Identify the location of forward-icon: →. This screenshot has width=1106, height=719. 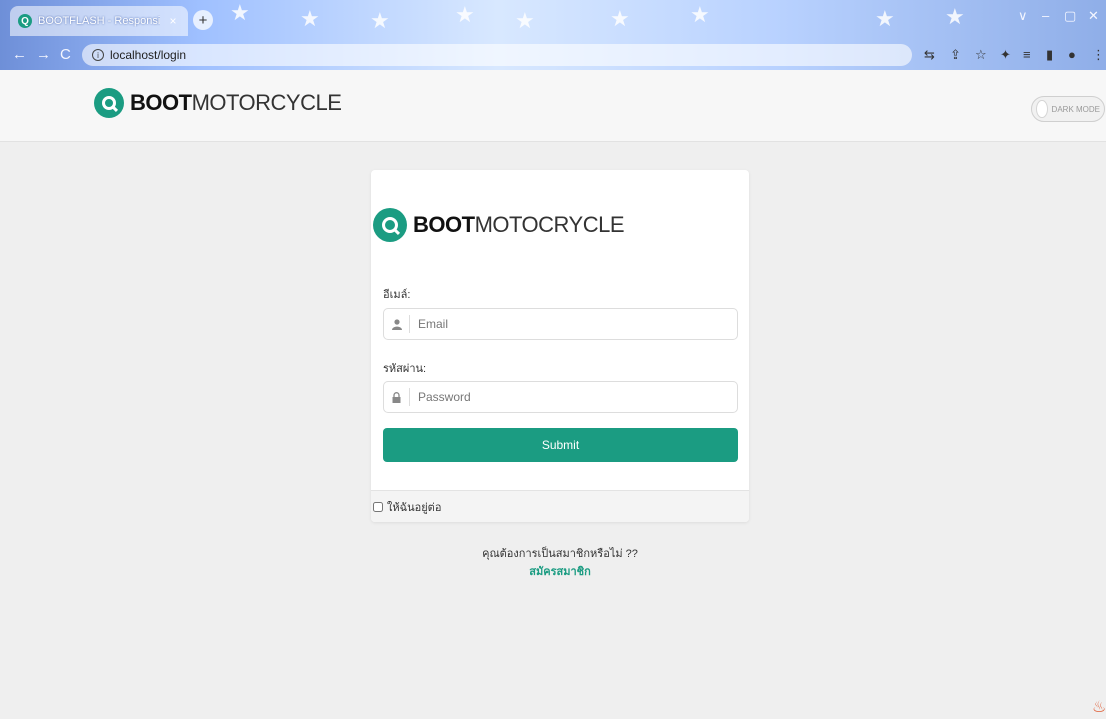
(43, 54).